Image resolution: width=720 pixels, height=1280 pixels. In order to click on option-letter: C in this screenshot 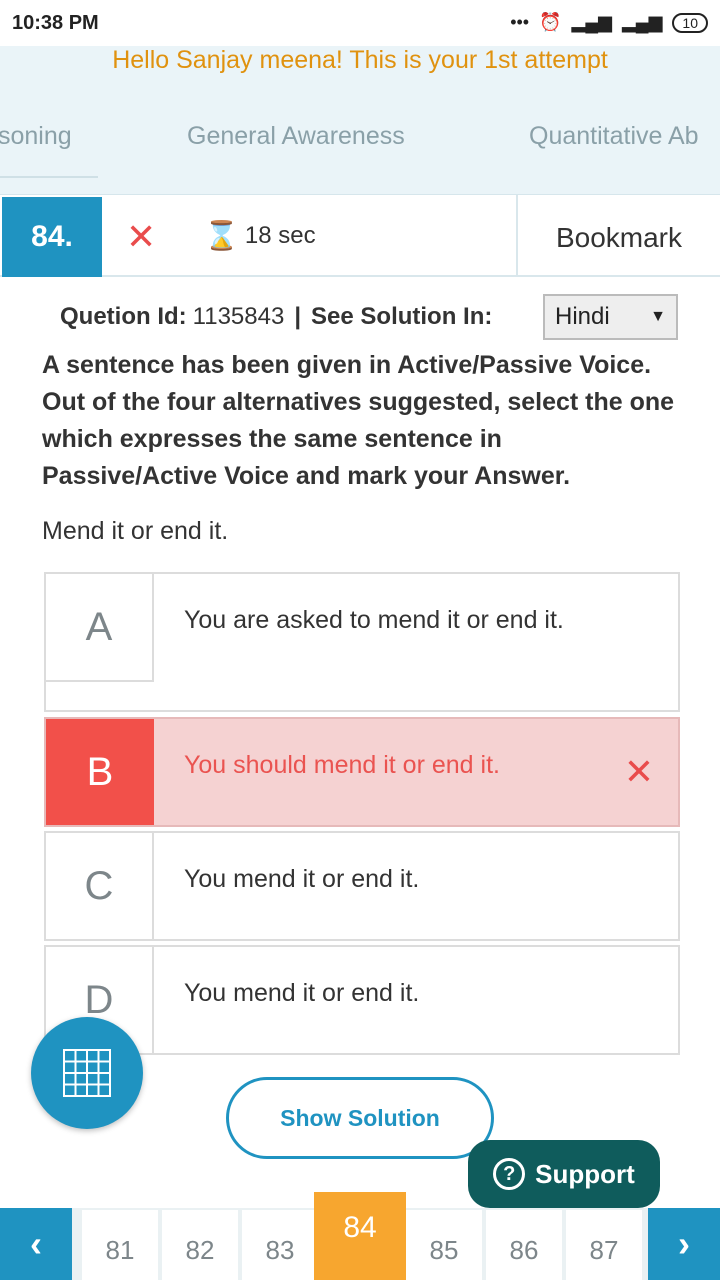, I will do `click(100, 886)`.